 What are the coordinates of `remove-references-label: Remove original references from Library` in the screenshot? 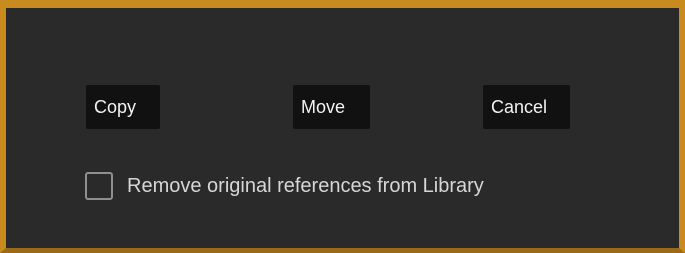 It's located at (305, 185).